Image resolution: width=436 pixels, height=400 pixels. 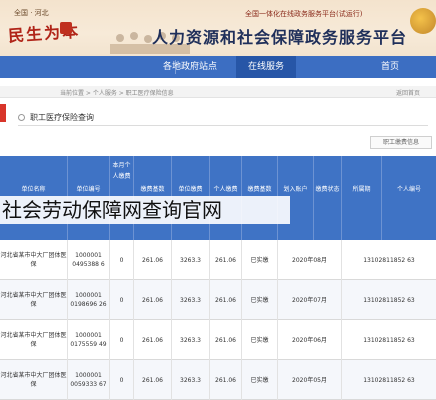 What do you see at coordinates (328, 198) in the screenshot?
I see `col-status: 缴费状态` at bounding box center [328, 198].